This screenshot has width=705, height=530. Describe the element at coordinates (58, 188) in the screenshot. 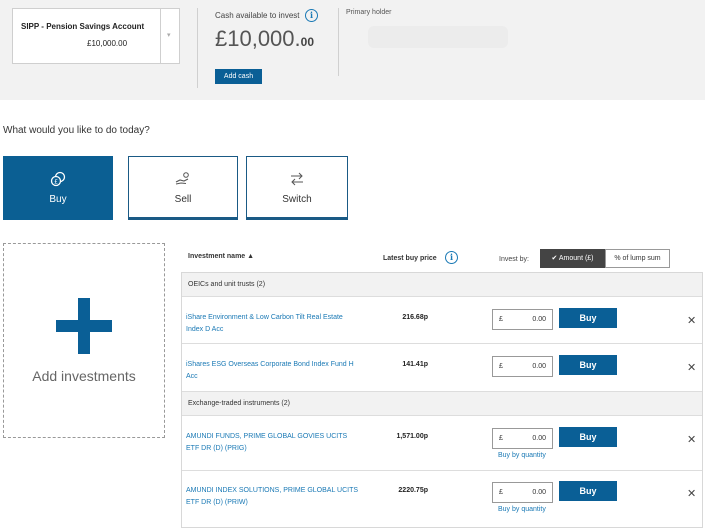

I see `buy-action-button: £ Buy` at that location.